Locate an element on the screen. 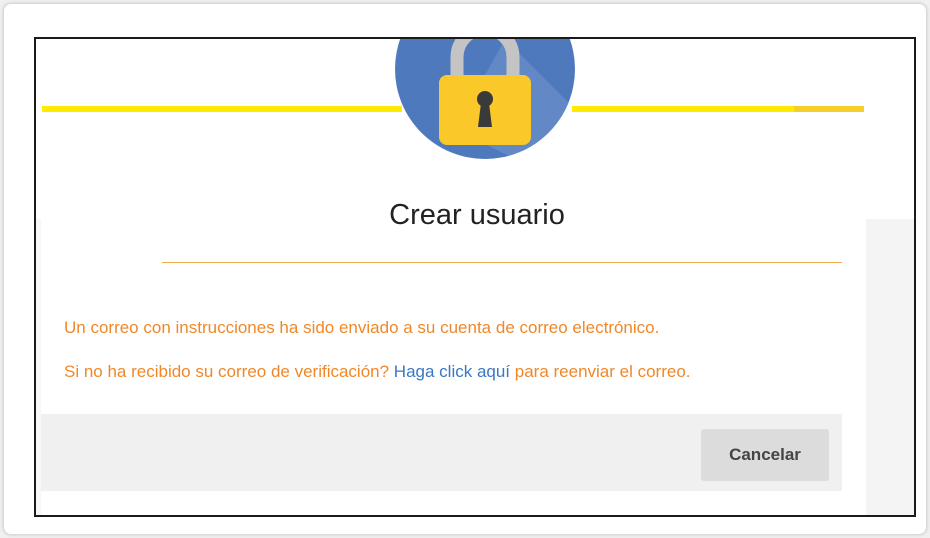 This screenshot has width=930, height=538. dialog-footer: Cancelar is located at coordinates (441, 452).